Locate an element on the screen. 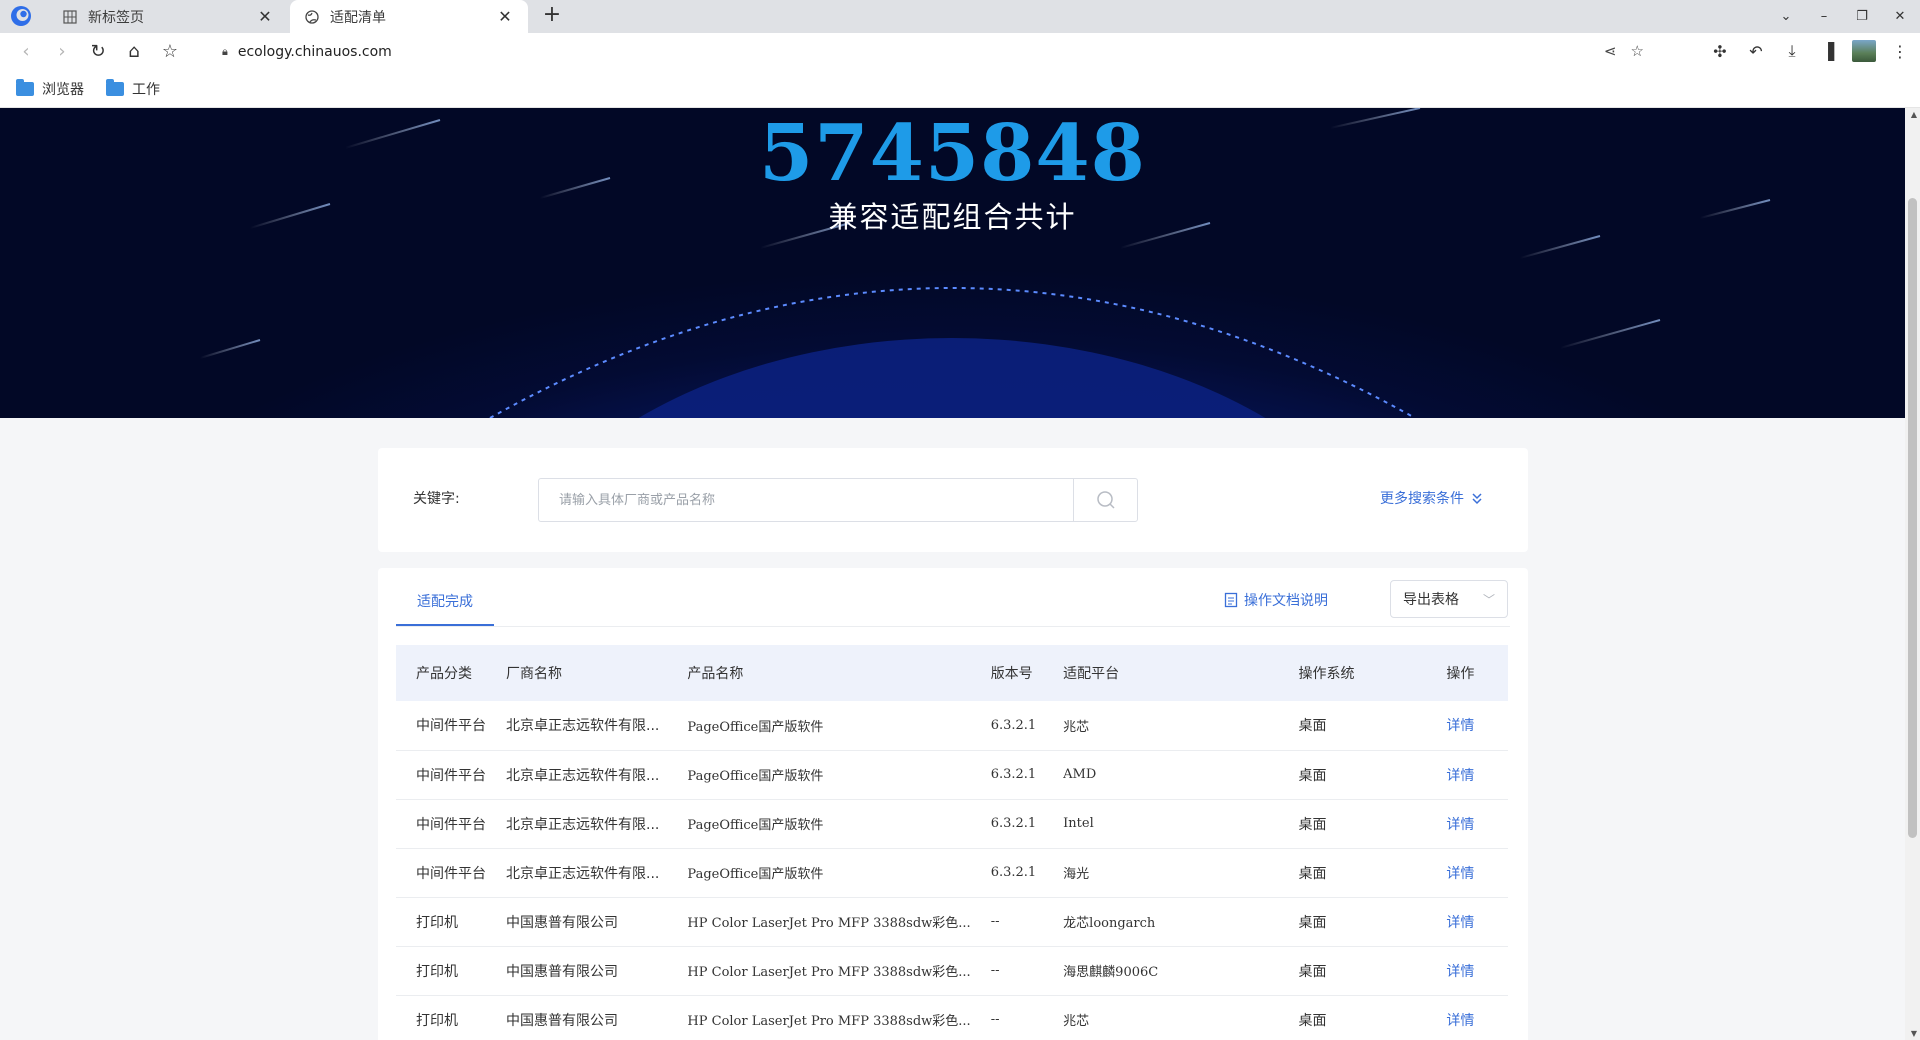  tab-new-tab: 新标签页 ✕ is located at coordinates (168, 16).